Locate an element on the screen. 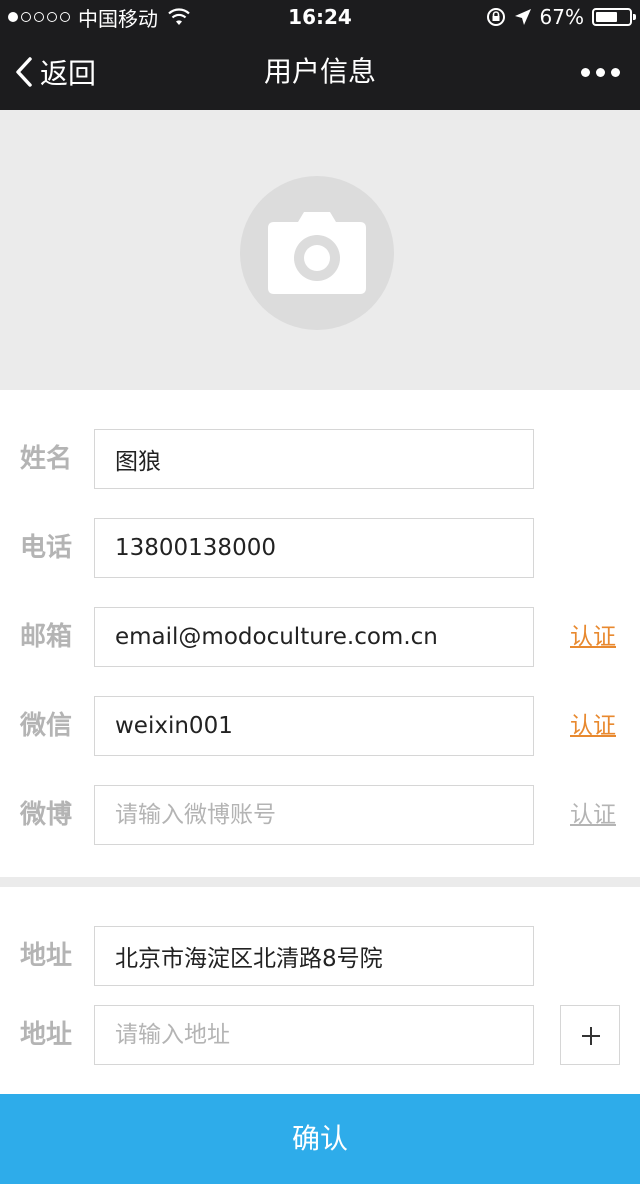 Image resolution: width=640 pixels, height=1184 pixels. wechat-input is located at coordinates (314, 726).